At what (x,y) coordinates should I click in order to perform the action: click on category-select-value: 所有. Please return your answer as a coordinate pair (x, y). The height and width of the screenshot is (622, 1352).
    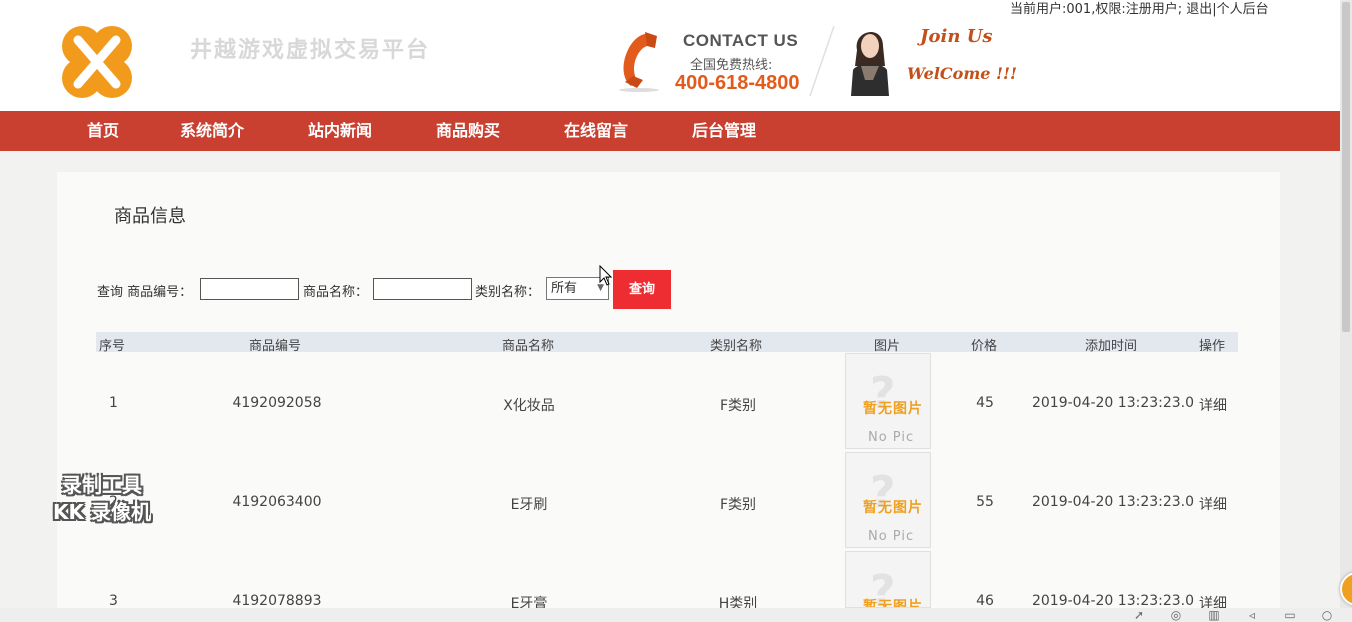
    Looking at the image, I should click on (564, 288).